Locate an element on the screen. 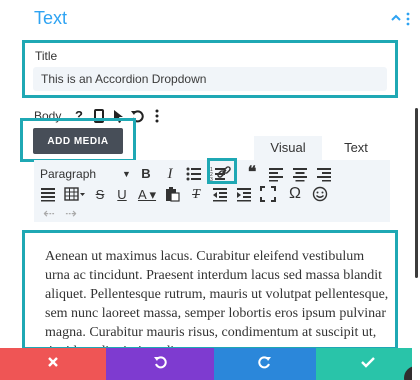 The height and width of the screenshot is (380, 420). emoji-icon is located at coordinates (320, 194).